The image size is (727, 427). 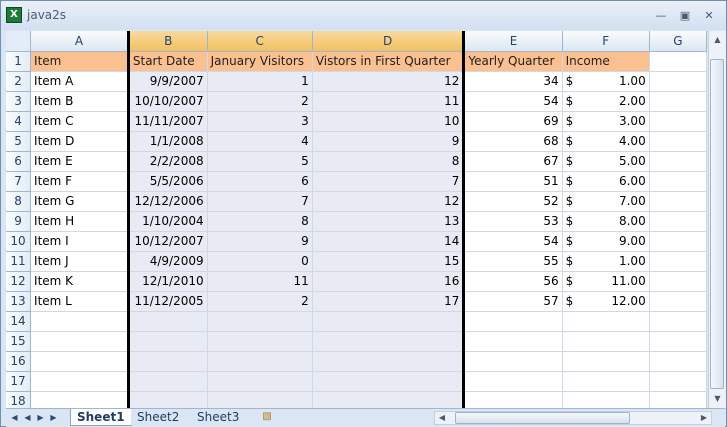 I want to click on cell-c-9: 8, so click(x=260, y=221).